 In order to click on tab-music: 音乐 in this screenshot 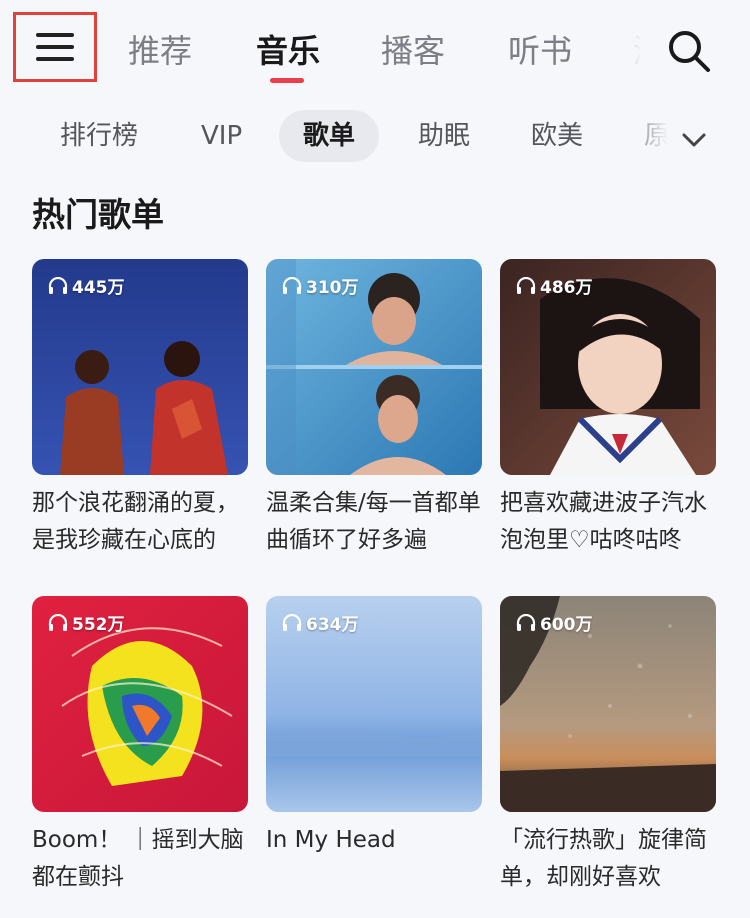, I will do `click(288, 51)`.